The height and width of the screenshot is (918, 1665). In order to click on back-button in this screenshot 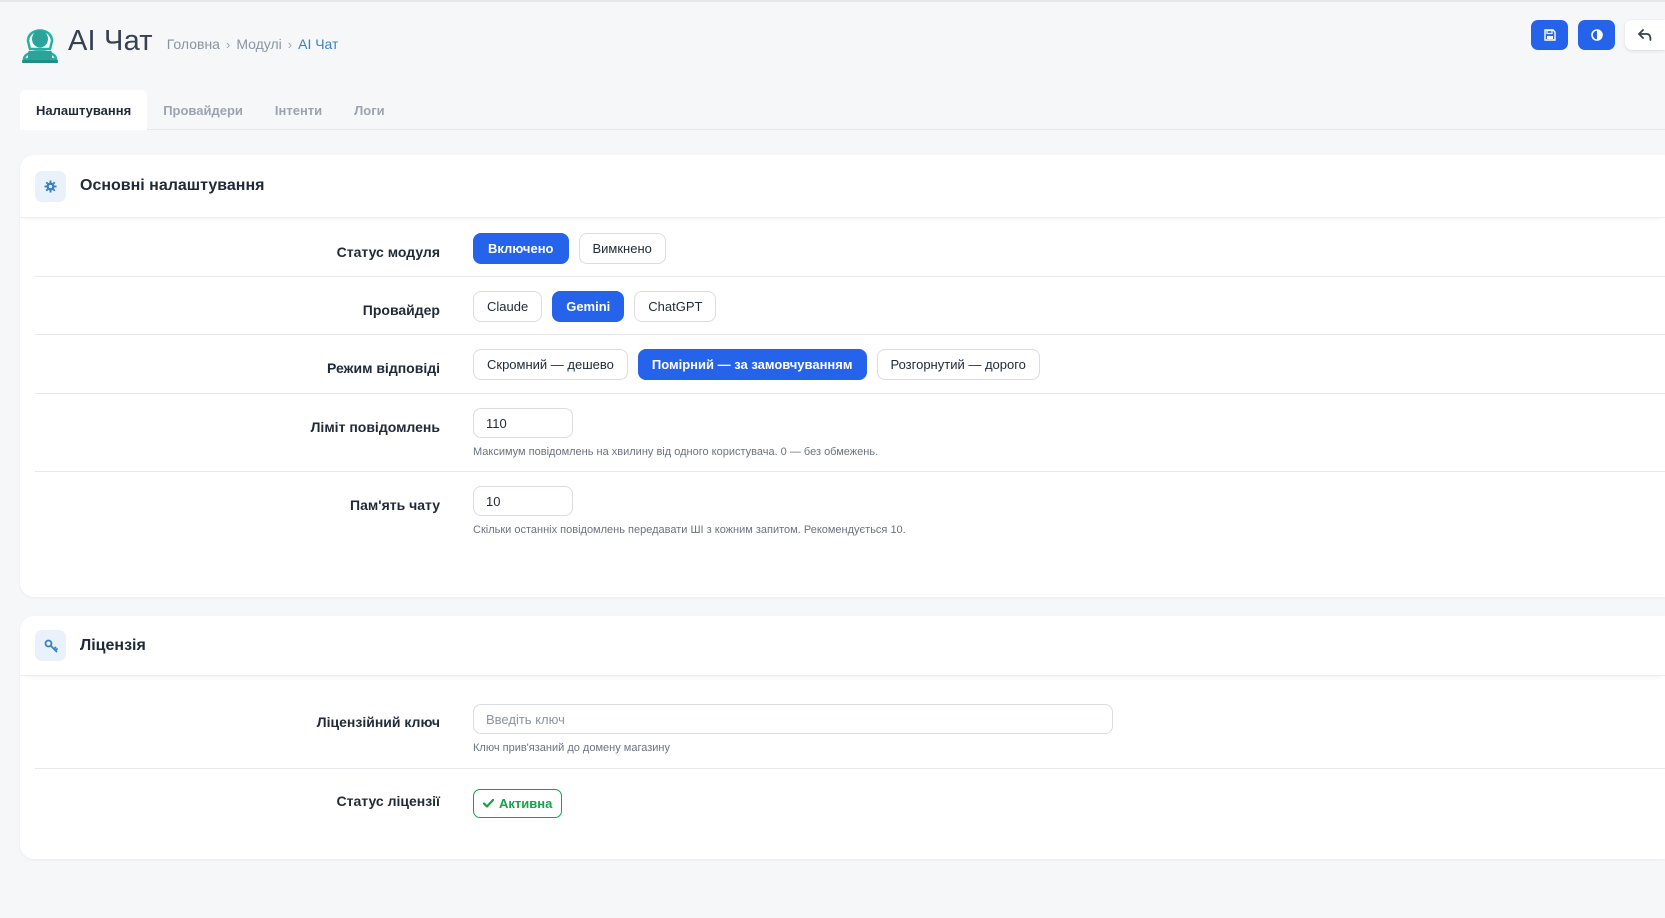, I will do `click(1645, 35)`.